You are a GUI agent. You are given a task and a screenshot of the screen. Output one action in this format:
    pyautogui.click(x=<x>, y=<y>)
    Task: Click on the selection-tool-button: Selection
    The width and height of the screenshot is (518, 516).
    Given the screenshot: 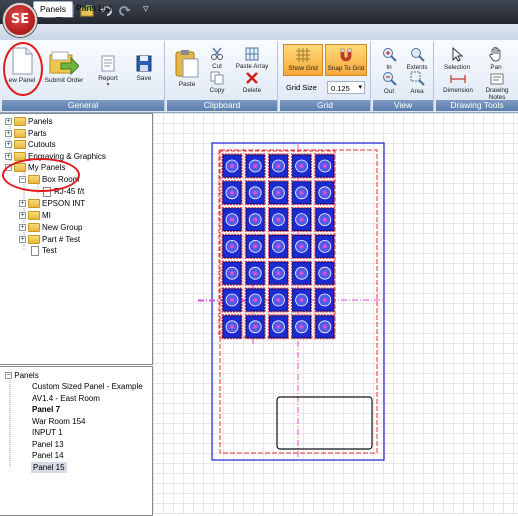 What is the action you would take?
    pyautogui.click(x=457, y=58)
    